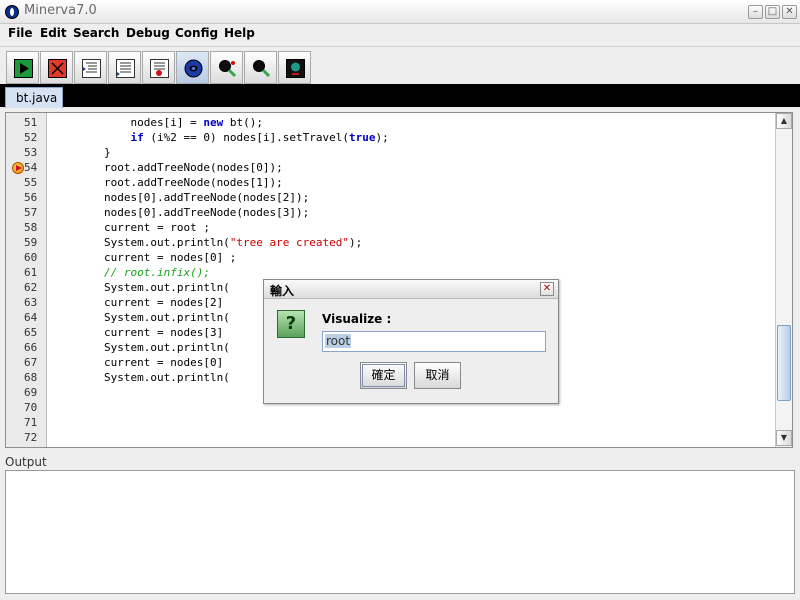  Describe the element at coordinates (31, 152) in the screenshot. I see `line-number: 53` at that location.